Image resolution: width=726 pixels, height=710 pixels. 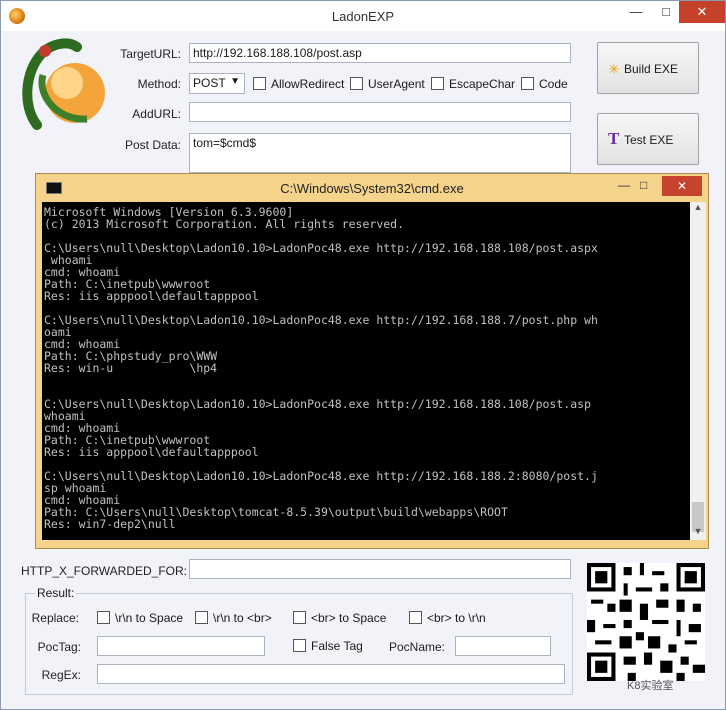 What do you see at coordinates (152, 145) in the screenshot?
I see `post-data-label: Post Data:` at bounding box center [152, 145].